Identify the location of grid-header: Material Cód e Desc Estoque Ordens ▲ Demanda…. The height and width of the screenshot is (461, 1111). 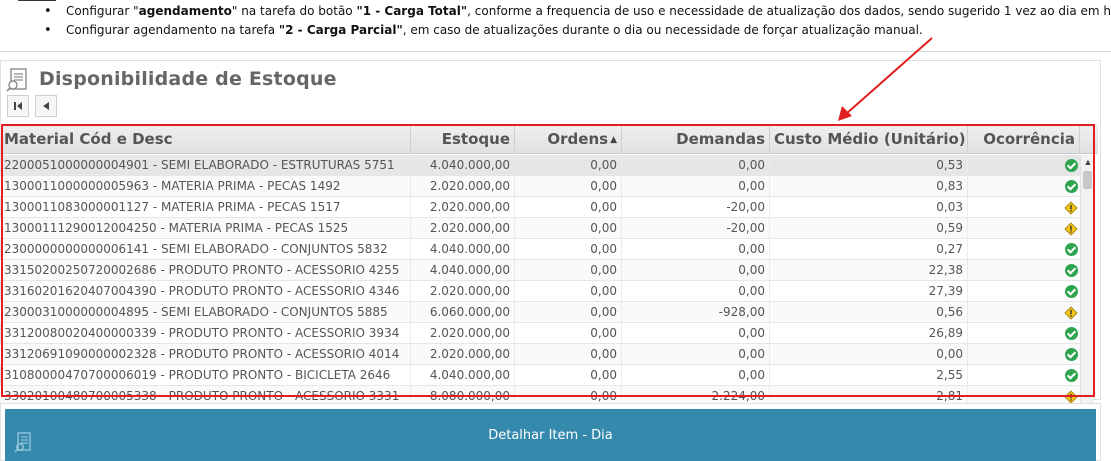
(549, 139).